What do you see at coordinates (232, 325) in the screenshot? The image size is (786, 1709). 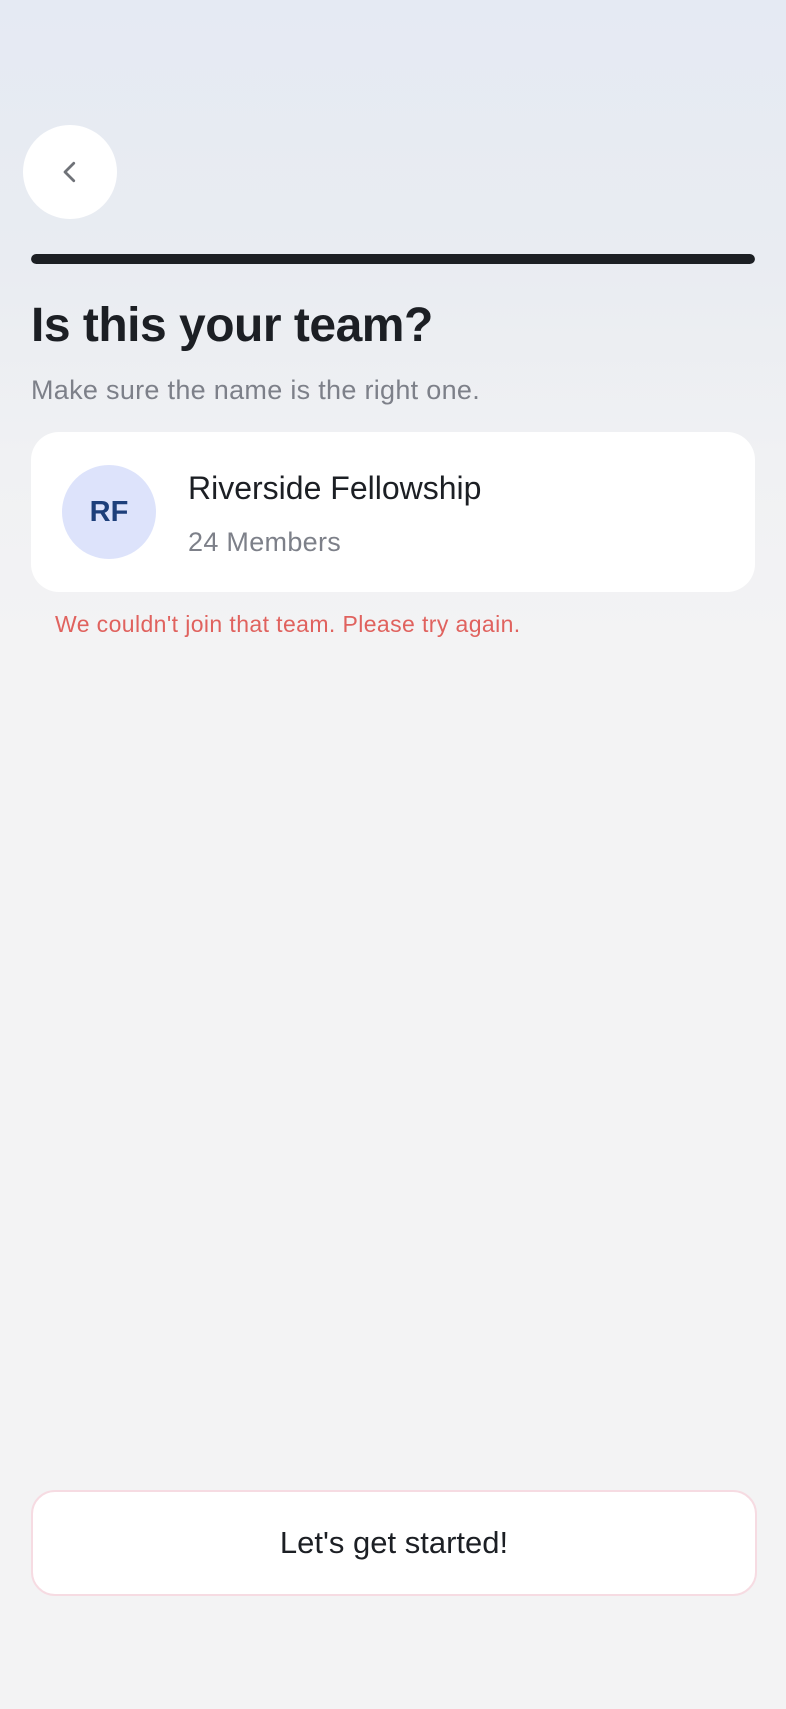 I see `page-title: Is this your team?` at bounding box center [232, 325].